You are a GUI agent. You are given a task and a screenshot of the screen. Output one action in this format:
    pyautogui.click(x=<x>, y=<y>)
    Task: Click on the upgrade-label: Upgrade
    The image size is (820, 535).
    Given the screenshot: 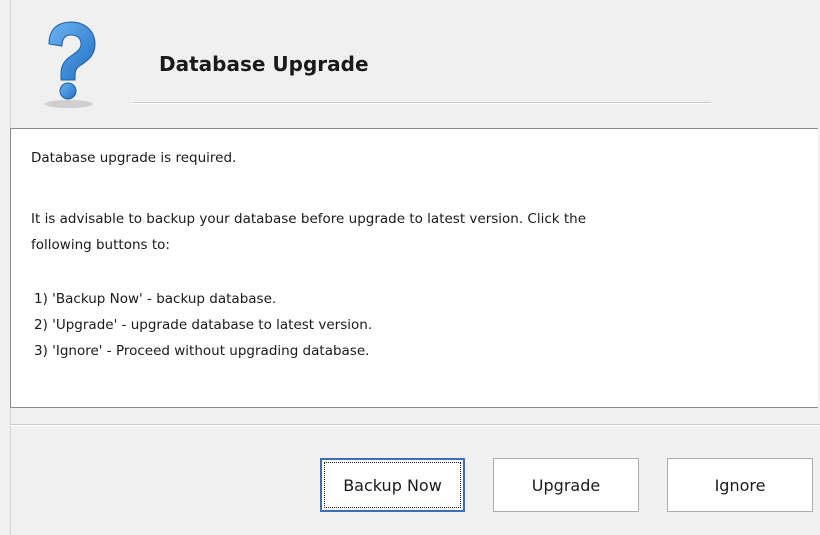 What is the action you would take?
    pyautogui.click(x=566, y=485)
    